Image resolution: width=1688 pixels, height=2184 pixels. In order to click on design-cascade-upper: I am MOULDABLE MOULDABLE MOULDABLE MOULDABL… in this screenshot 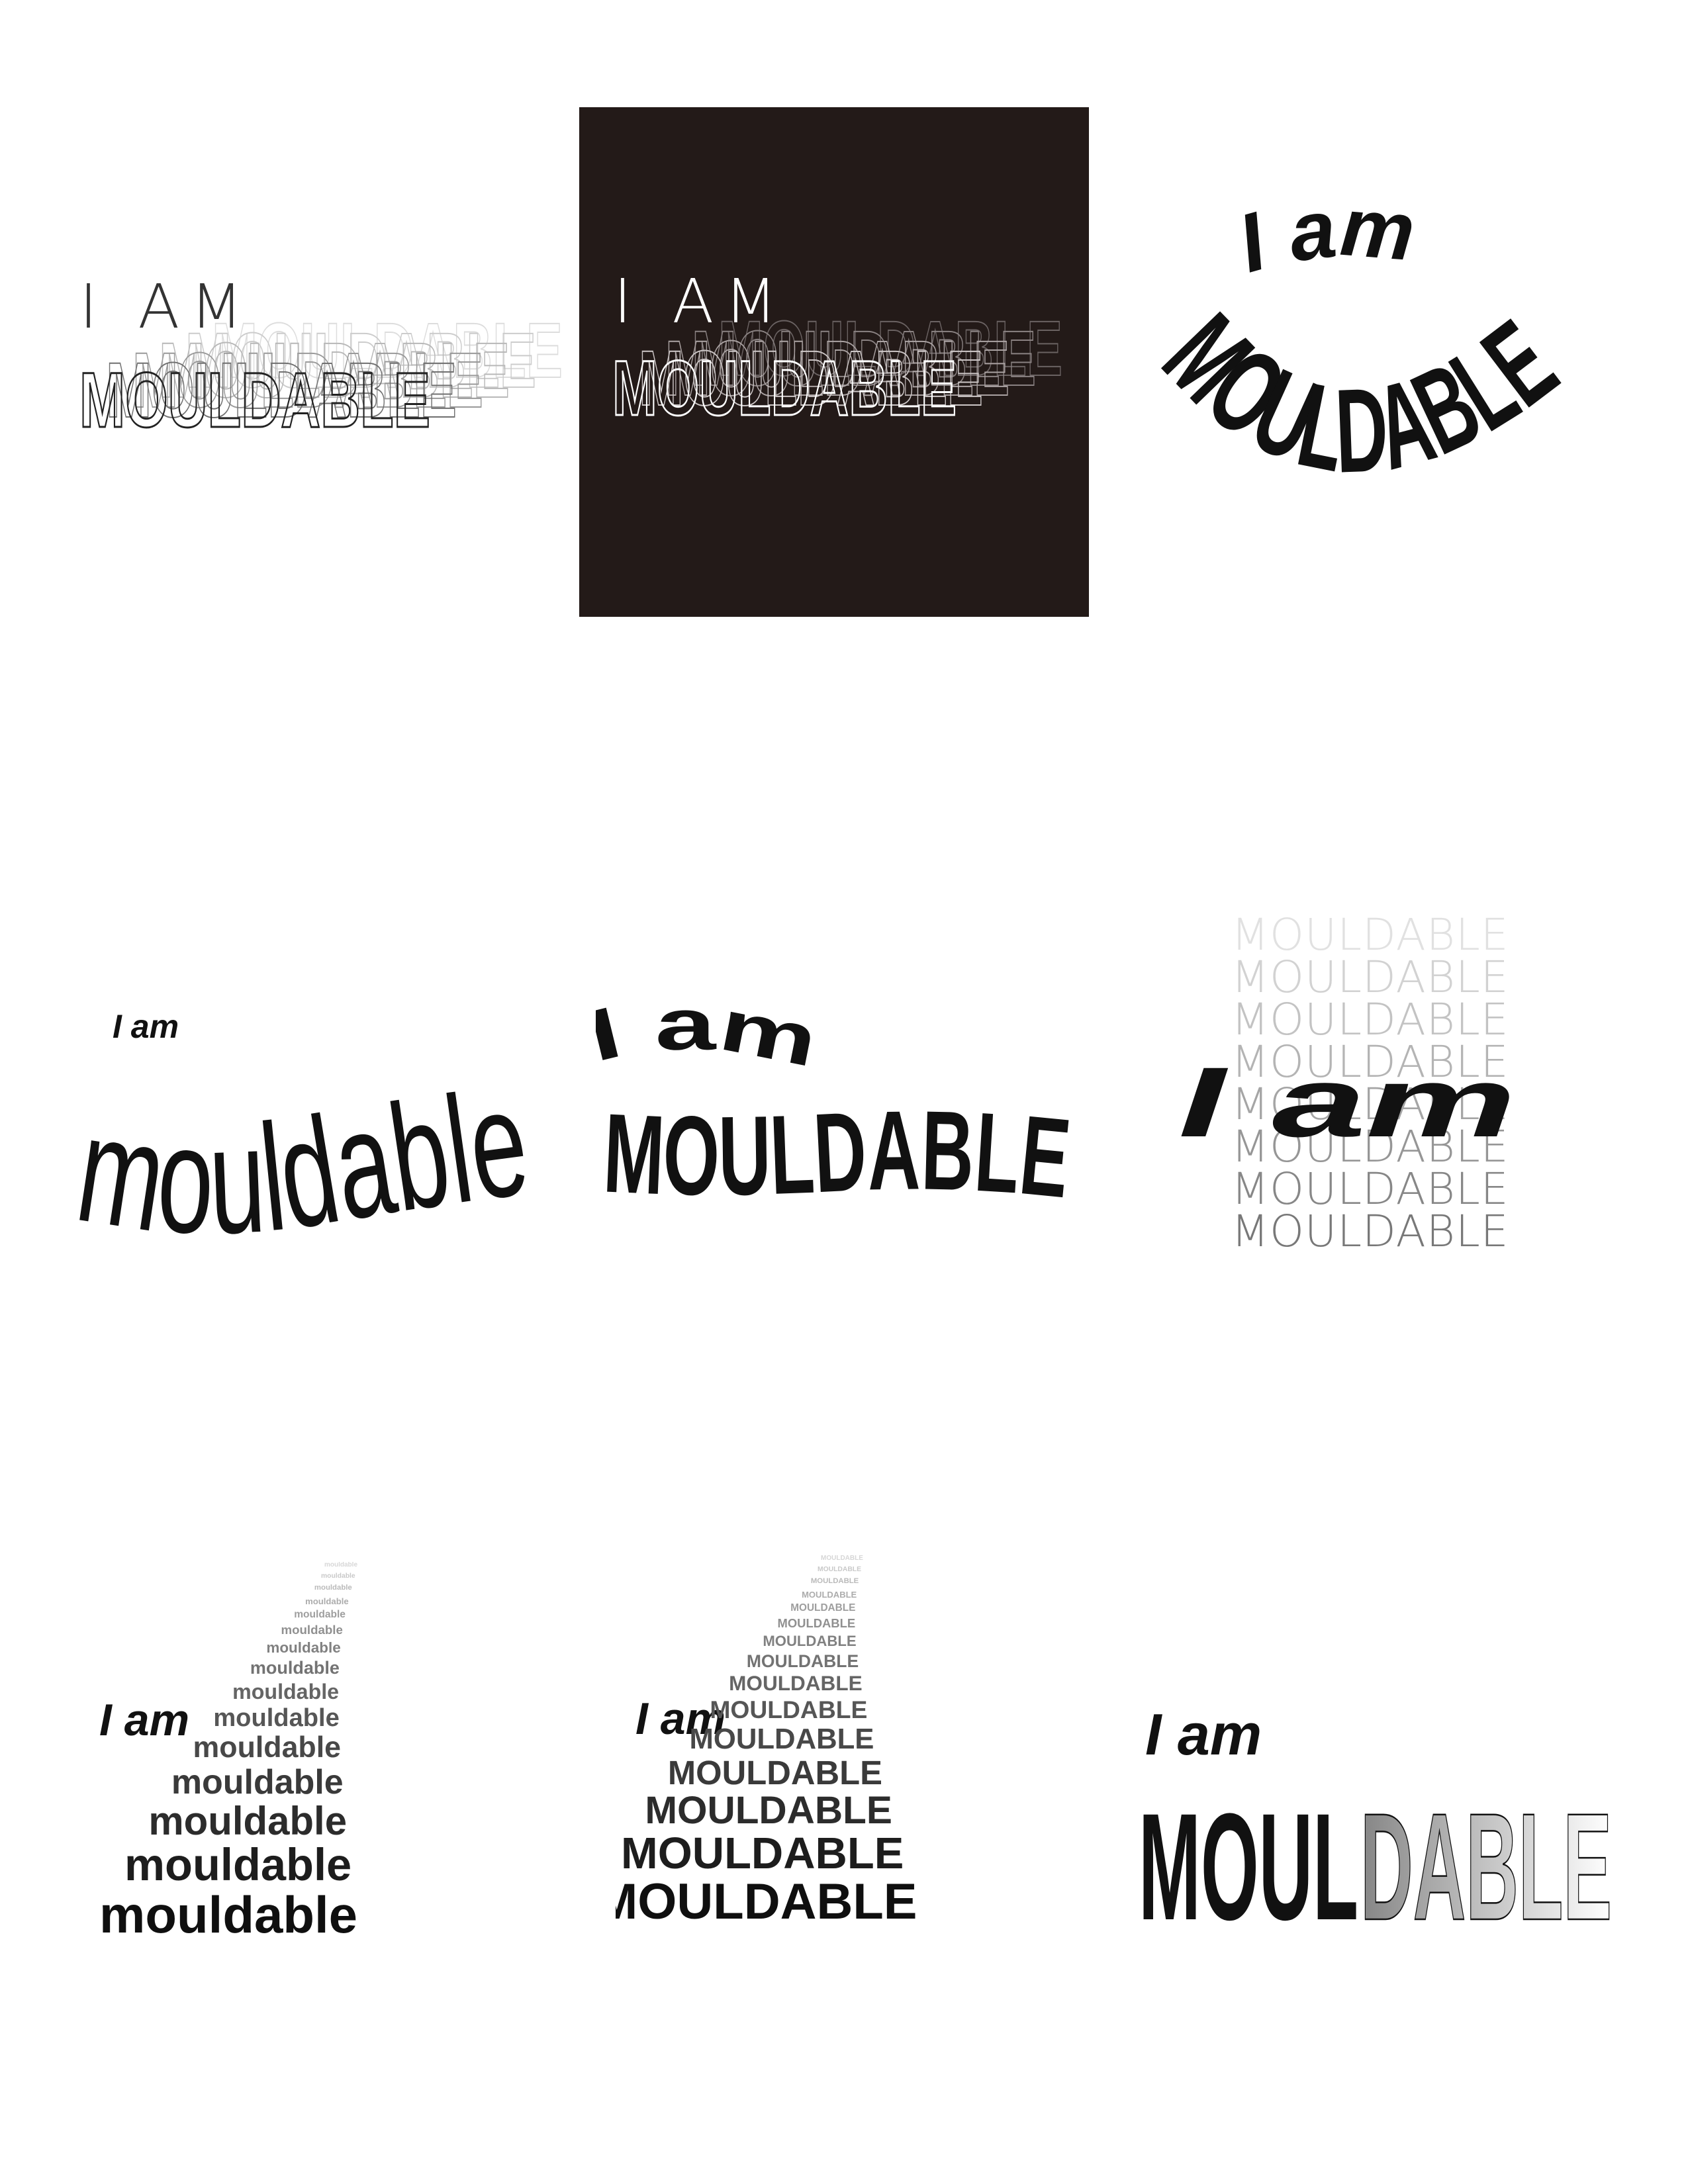, I will do `click(867, 1823)`.